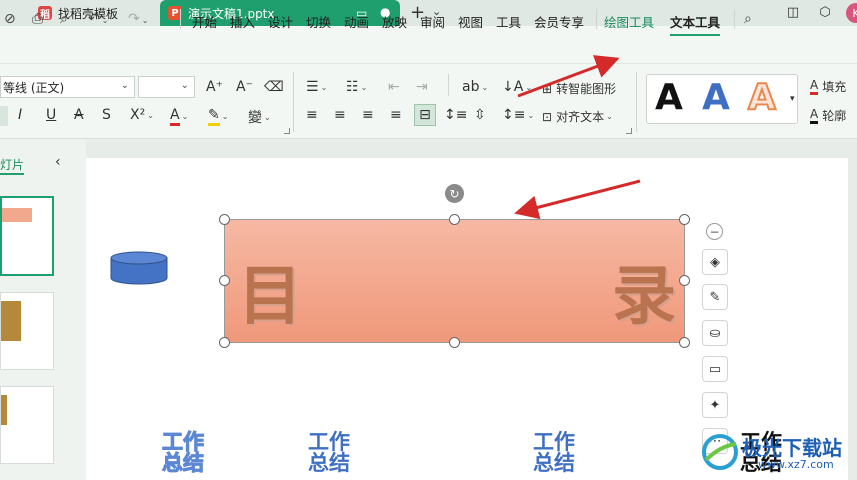 The width and height of the screenshot is (857, 480). I want to click on annotation-arrows, so click(577, 137).